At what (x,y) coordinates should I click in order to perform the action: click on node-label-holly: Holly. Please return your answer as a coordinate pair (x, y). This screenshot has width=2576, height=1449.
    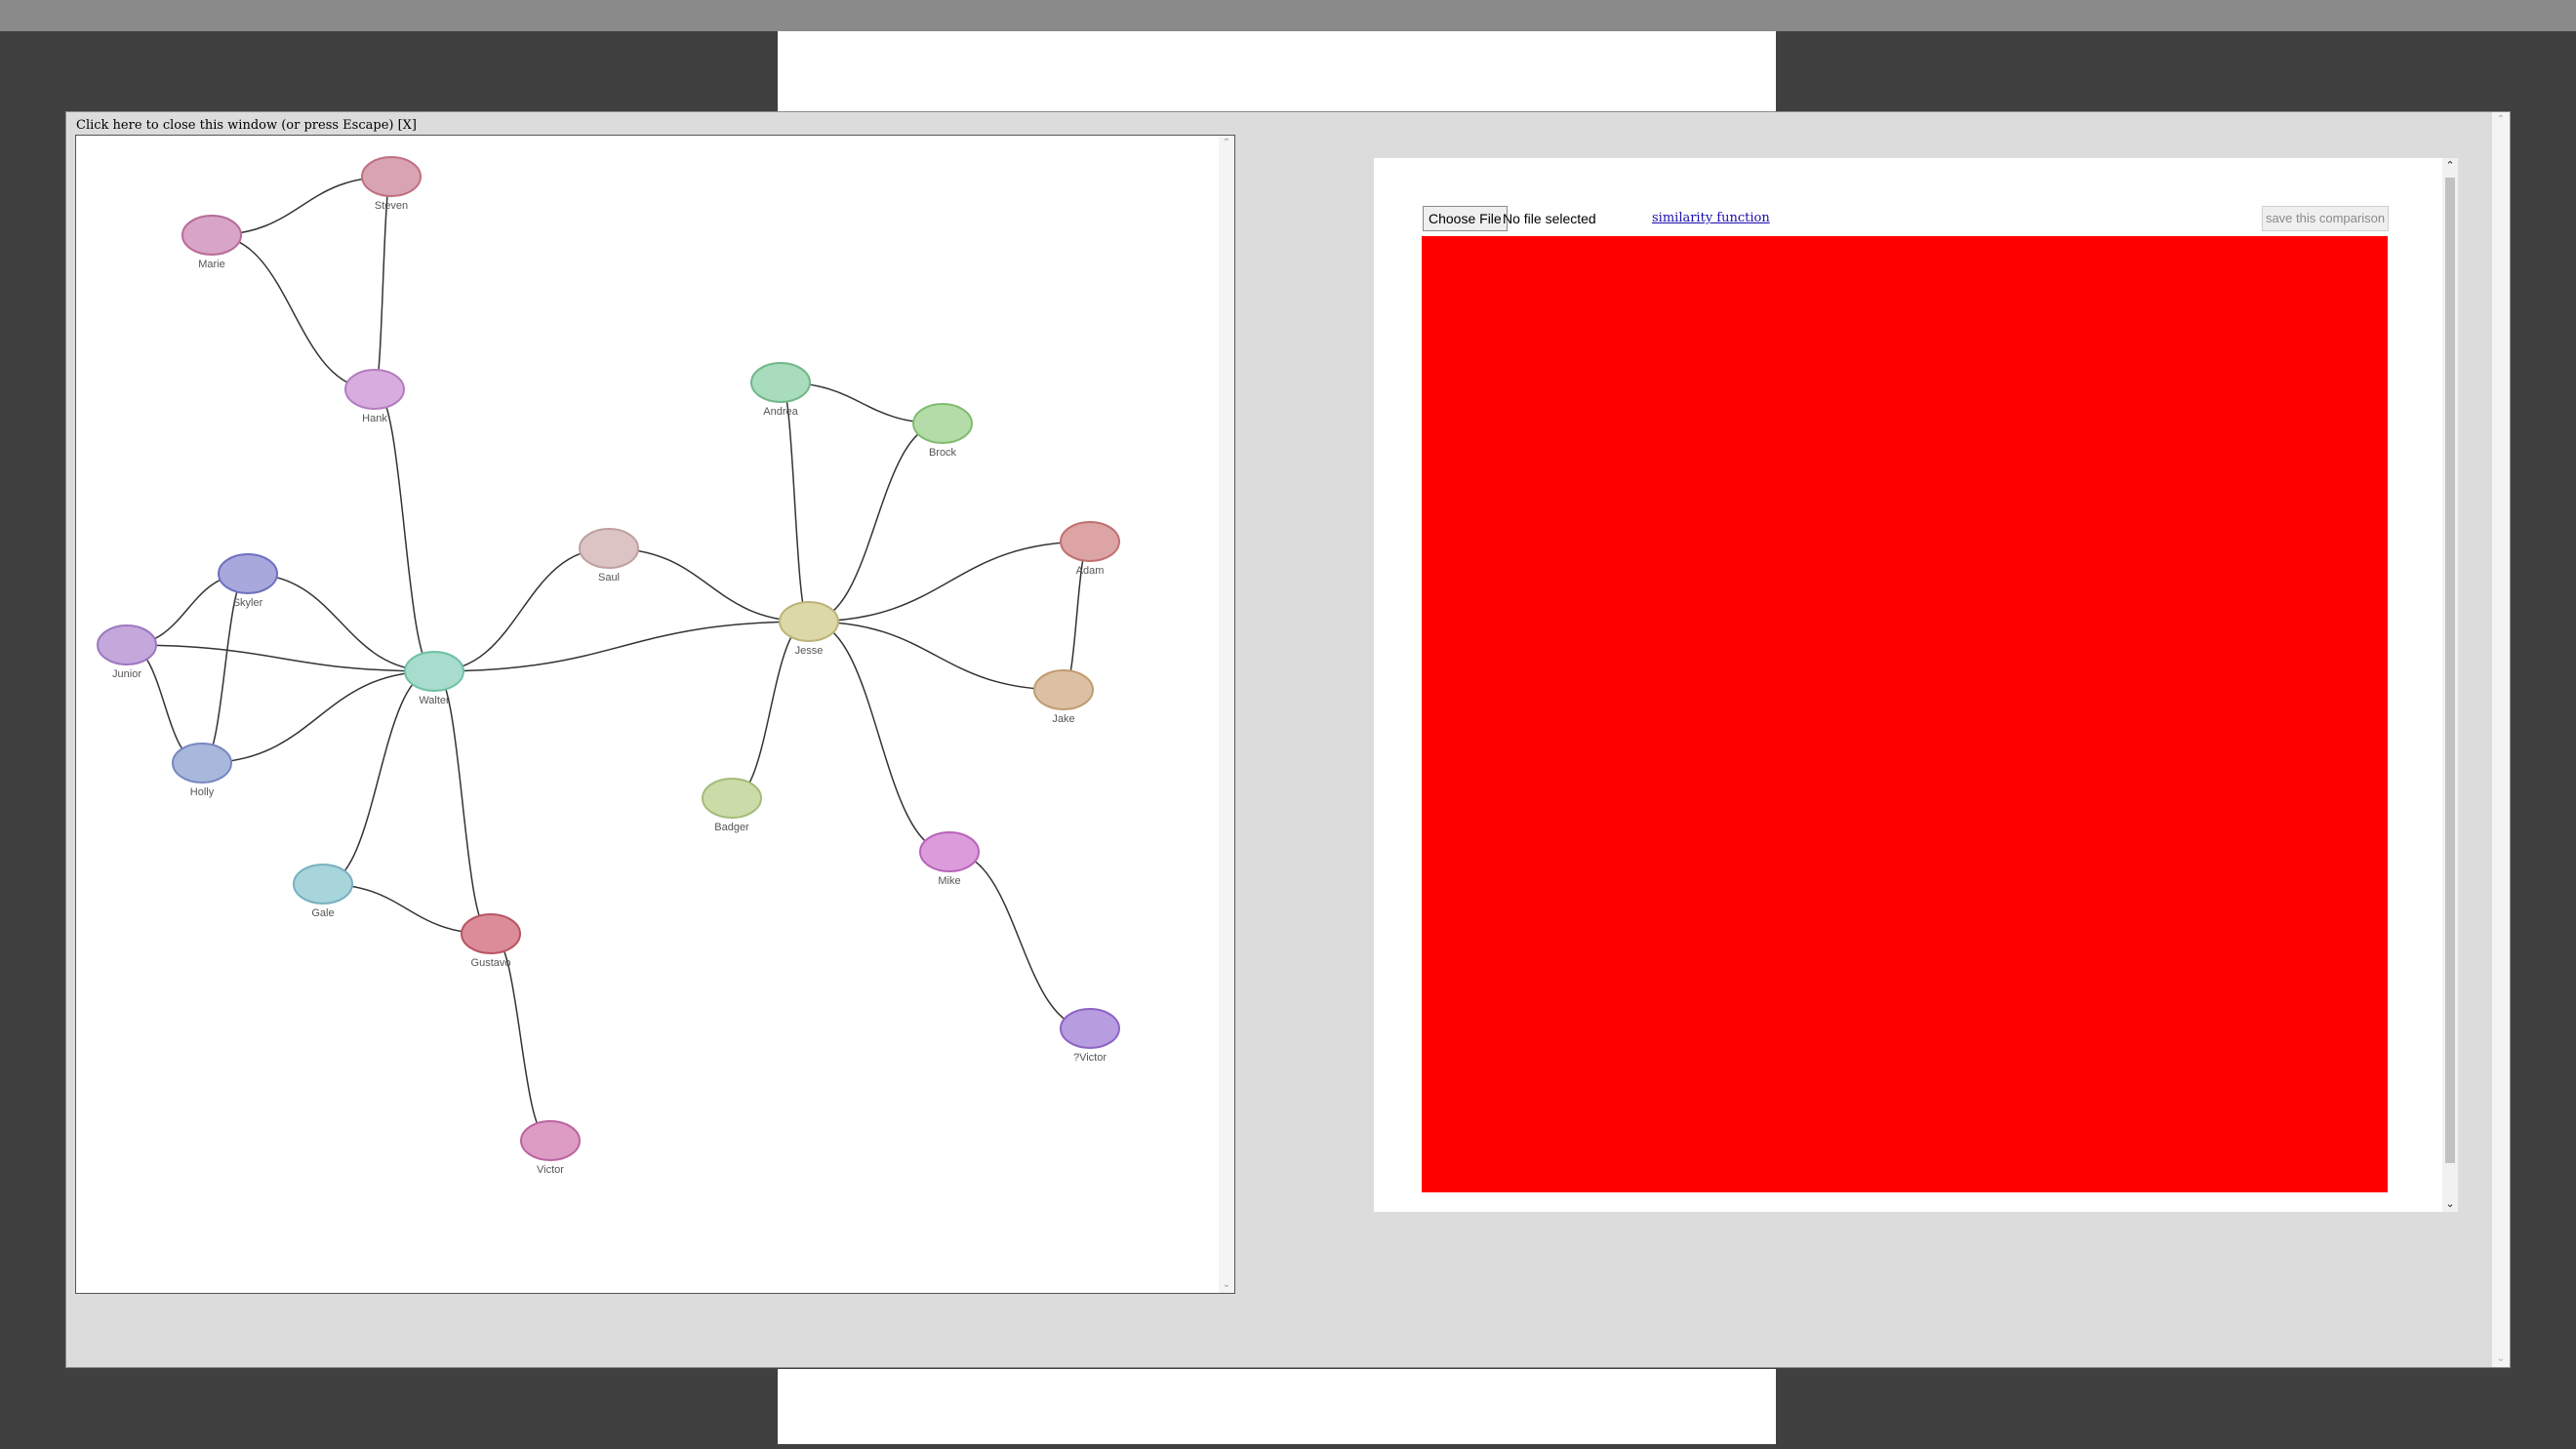
    Looking at the image, I should click on (202, 792).